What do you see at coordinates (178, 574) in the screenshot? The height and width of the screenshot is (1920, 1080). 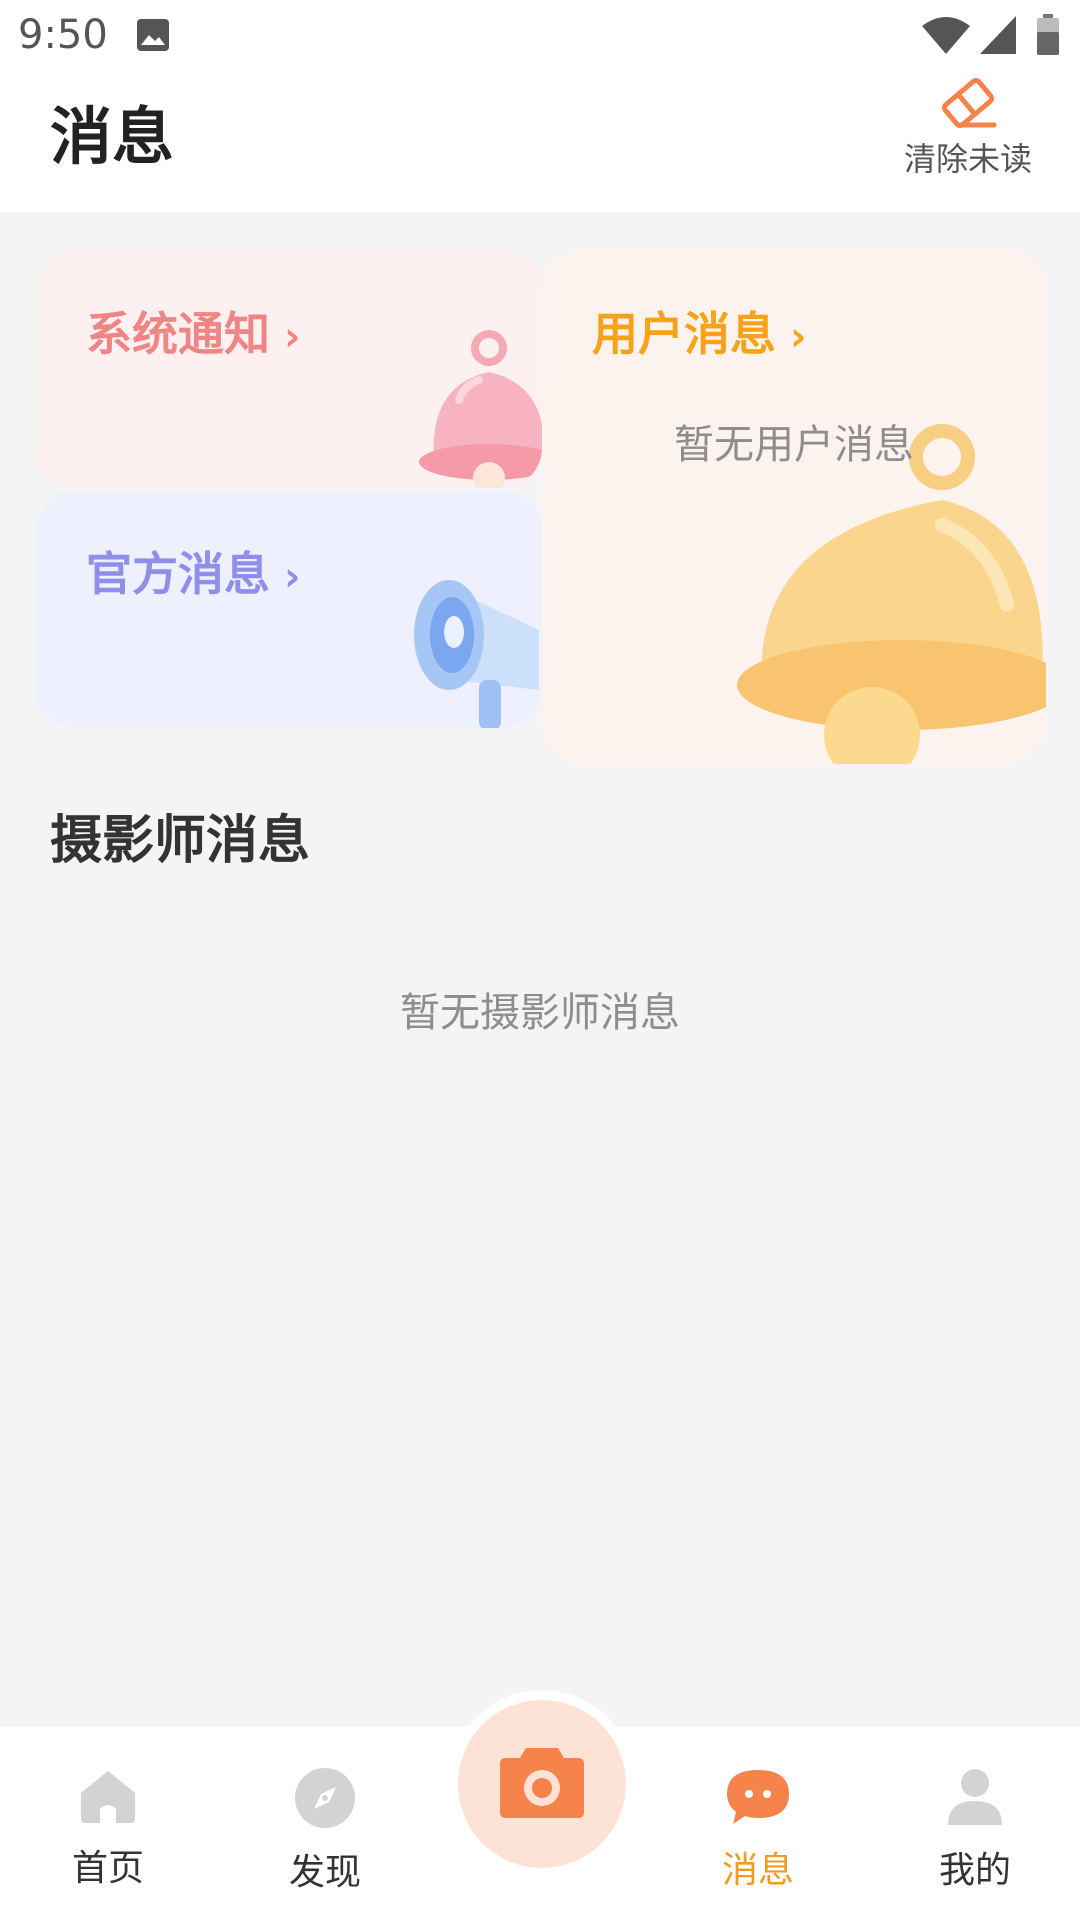 I see `official-message-label: 官方消息` at bounding box center [178, 574].